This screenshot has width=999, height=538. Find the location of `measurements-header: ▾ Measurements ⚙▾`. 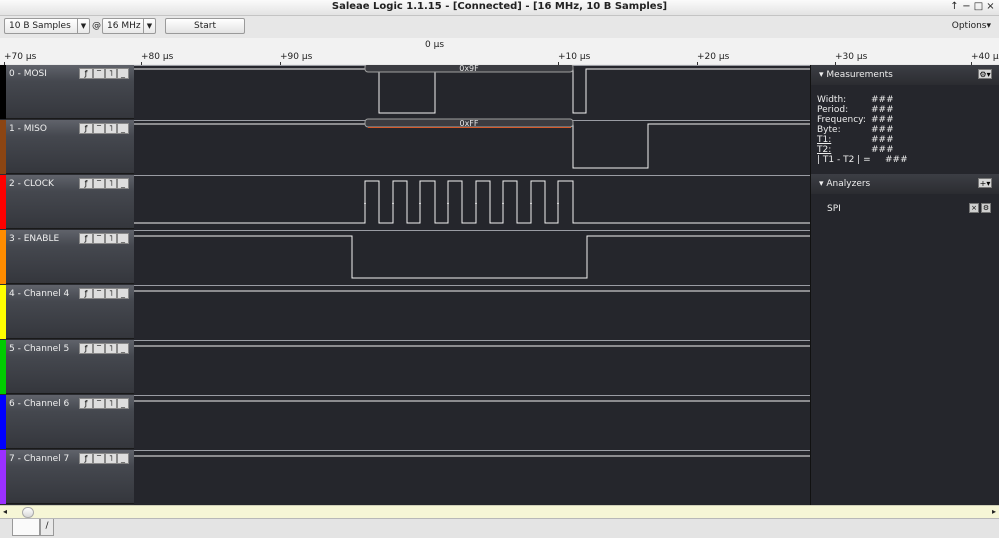

measurements-header: ▾ Measurements ⚙▾ is located at coordinates (905, 75).